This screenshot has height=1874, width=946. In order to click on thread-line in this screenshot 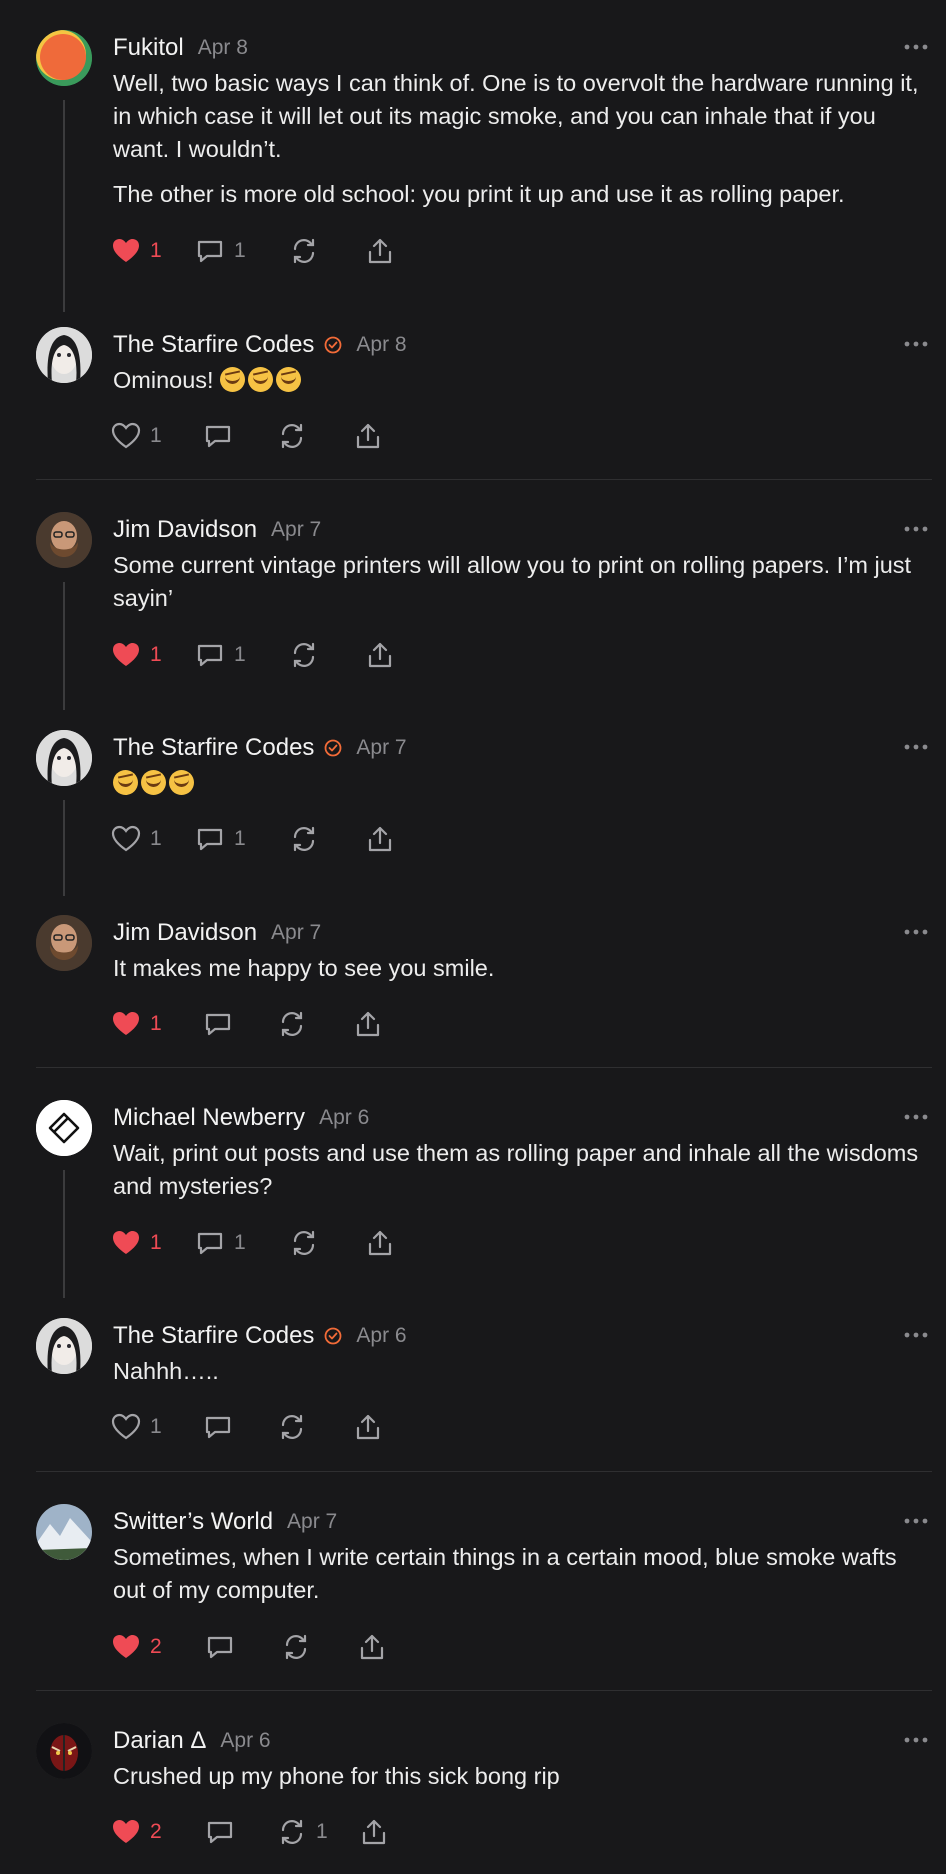, I will do `click(64, 646)`.